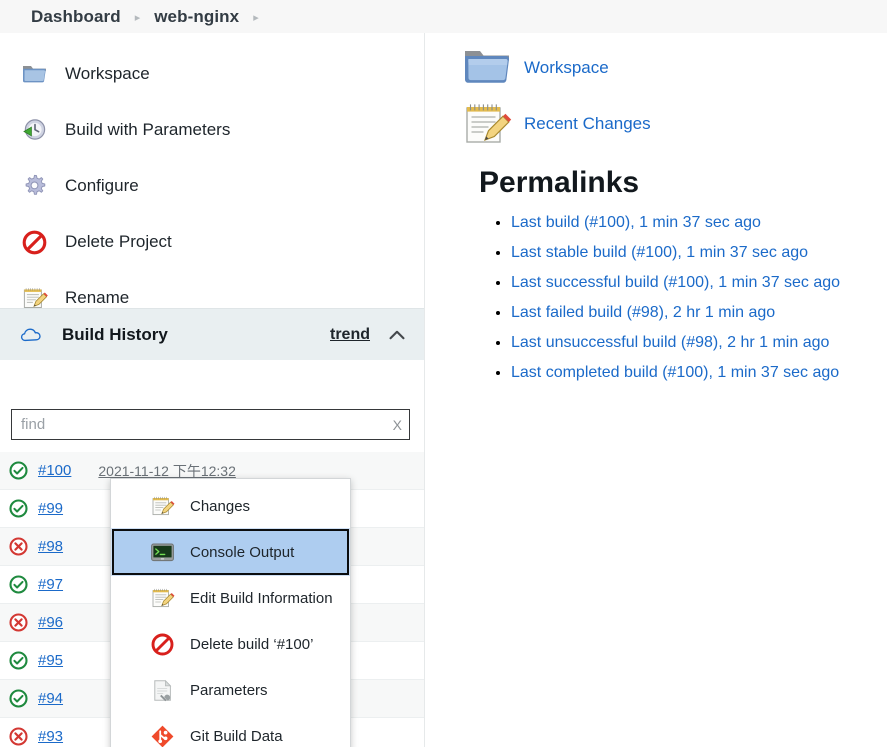 The width and height of the screenshot is (887, 747). What do you see at coordinates (148, 129) in the screenshot?
I see `sidebar-item-label: Build with Parameters` at bounding box center [148, 129].